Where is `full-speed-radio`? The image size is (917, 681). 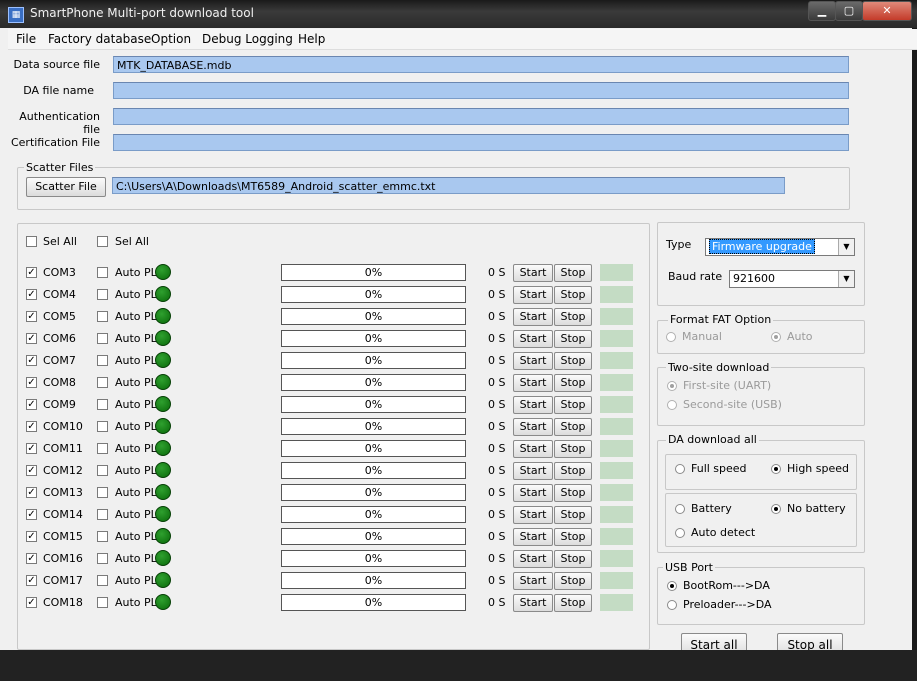
full-speed-radio is located at coordinates (680, 469).